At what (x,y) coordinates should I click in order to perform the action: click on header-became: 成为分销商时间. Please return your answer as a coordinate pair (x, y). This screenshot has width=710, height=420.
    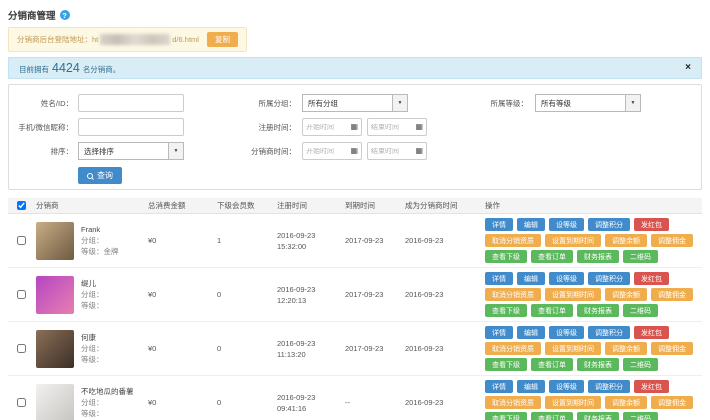
    Looking at the image, I should click on (431, 205).